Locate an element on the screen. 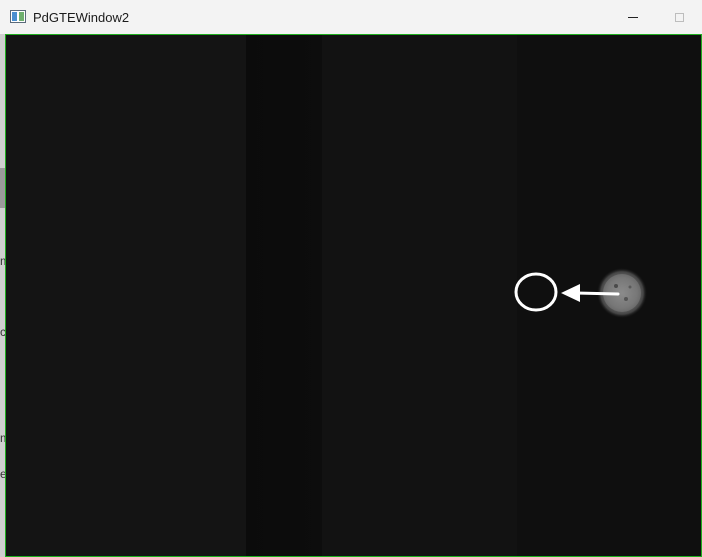 The width and height of the screenshot is (702, 557). maximize-button is located at coordinates (679, 17).